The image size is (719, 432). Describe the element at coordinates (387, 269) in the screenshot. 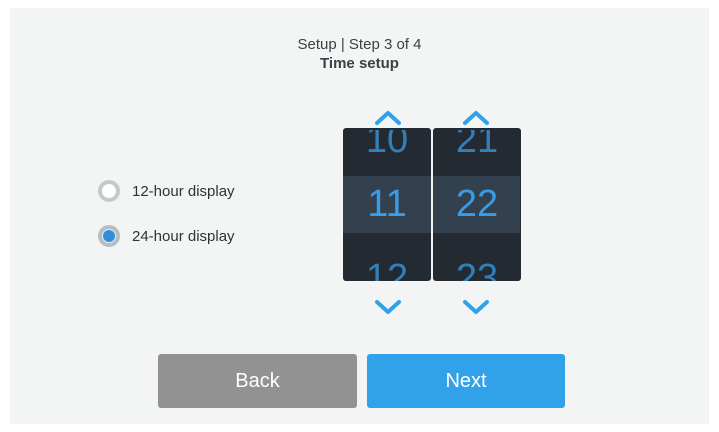

I see `hours-next-value: 12` at that location.